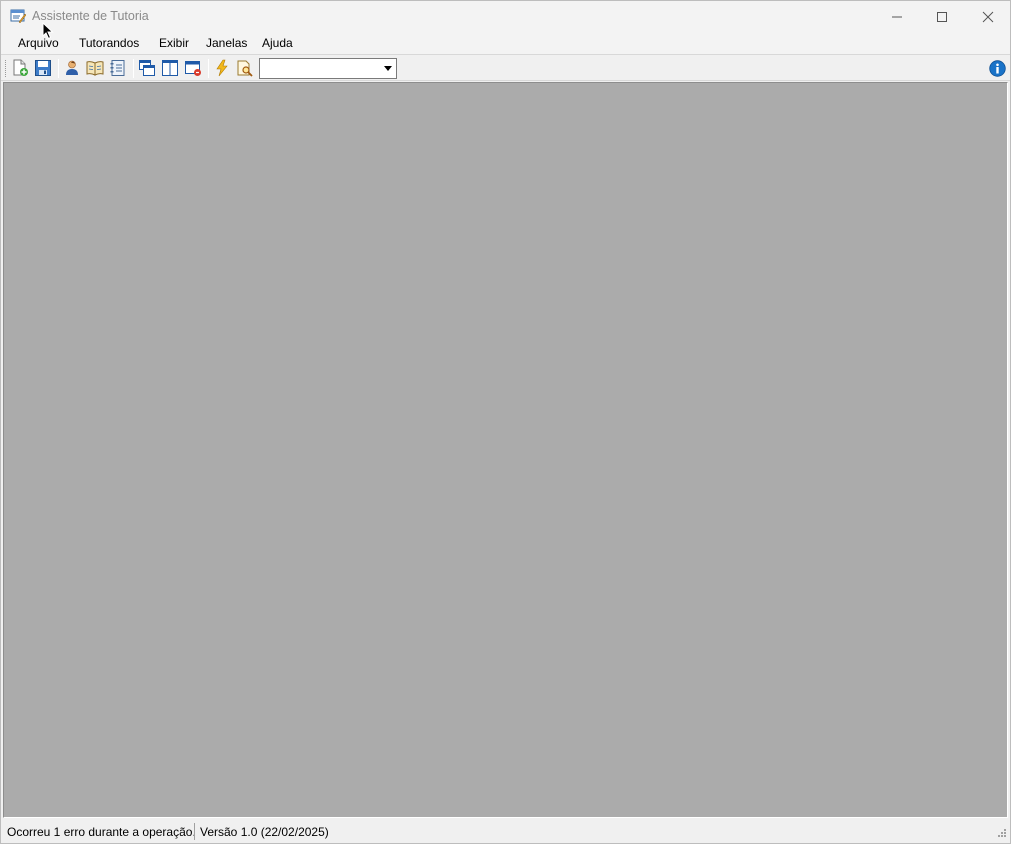  Describe the element at coordinates (505, 67) in the screenshot. I see `toolbar` at that location.